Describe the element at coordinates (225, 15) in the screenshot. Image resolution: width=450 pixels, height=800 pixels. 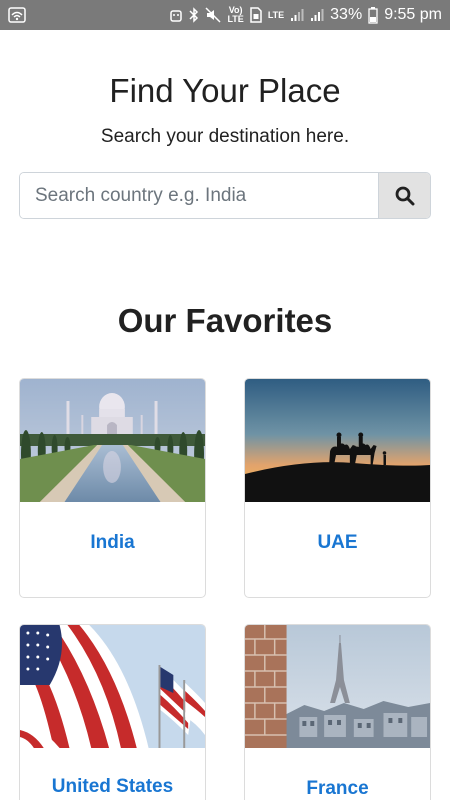
I see `status-bar: Vo) LTE LTE 33% 9:55 pm` at that location.